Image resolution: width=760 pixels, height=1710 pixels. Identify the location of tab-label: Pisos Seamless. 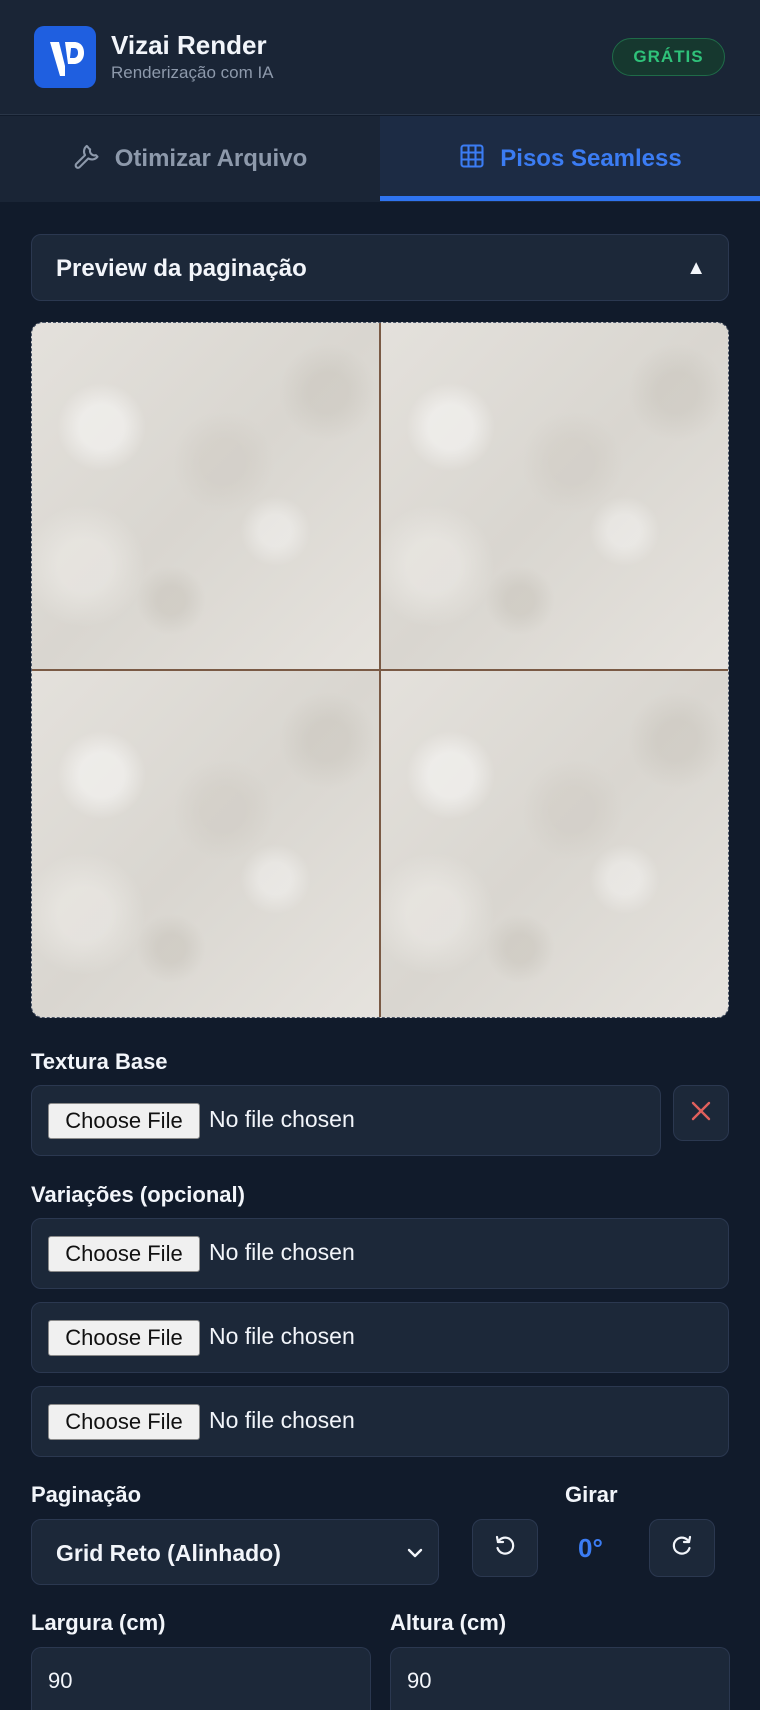
(591, 158).